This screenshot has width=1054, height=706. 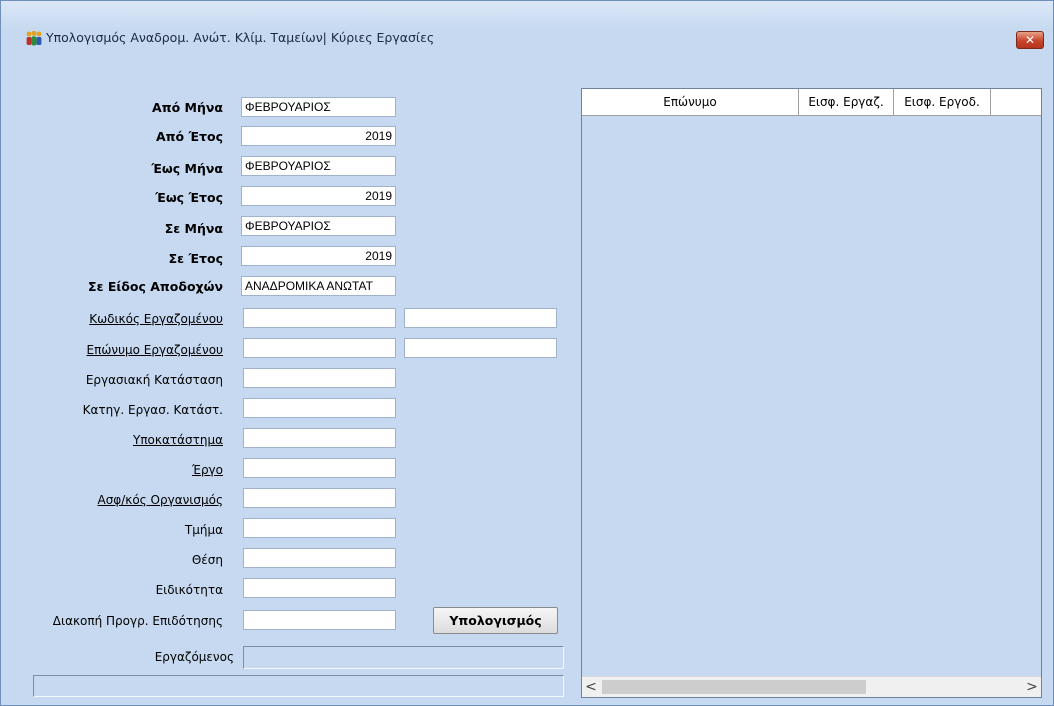 What do you see at coordinates (1030, 40) in the screenshot?
I see `close-button: ✕` at bounding box center [1030, 40].